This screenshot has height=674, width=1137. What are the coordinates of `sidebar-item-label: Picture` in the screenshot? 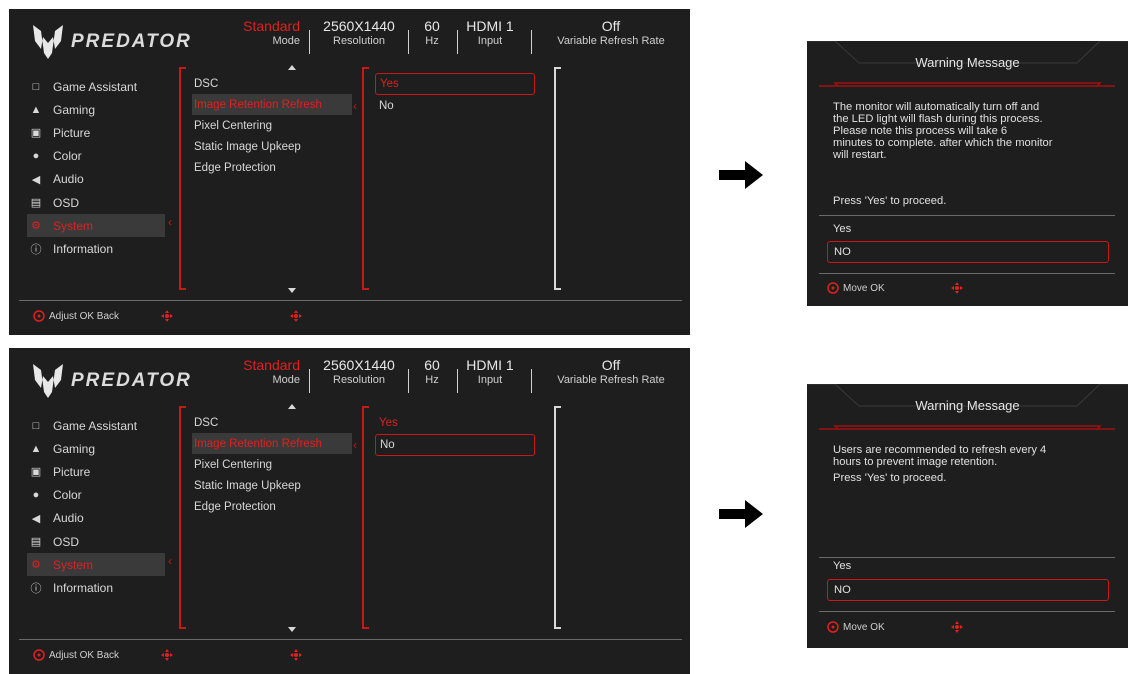 It's located at (72, 471).